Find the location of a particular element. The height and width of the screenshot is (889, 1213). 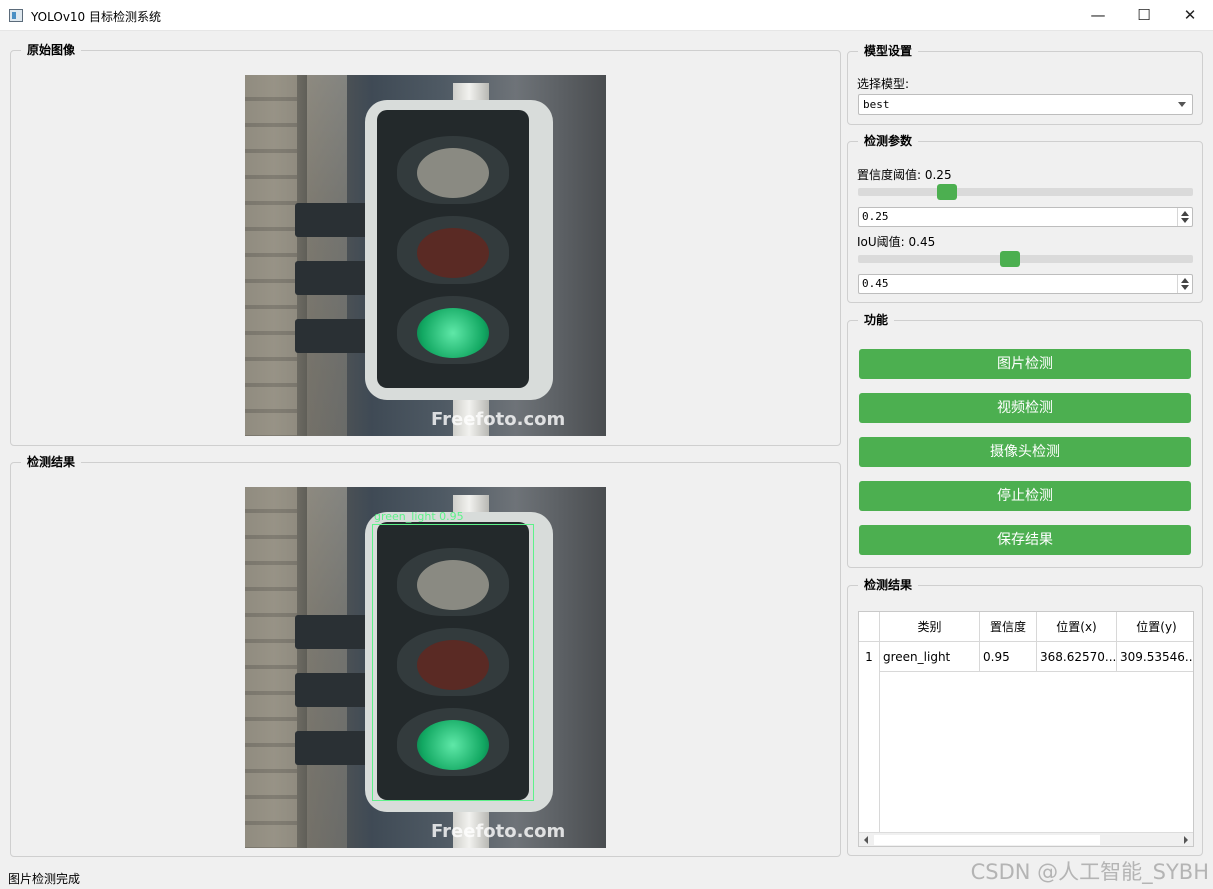

original-image: Freefoto.com is located at coordinates (425, 255).